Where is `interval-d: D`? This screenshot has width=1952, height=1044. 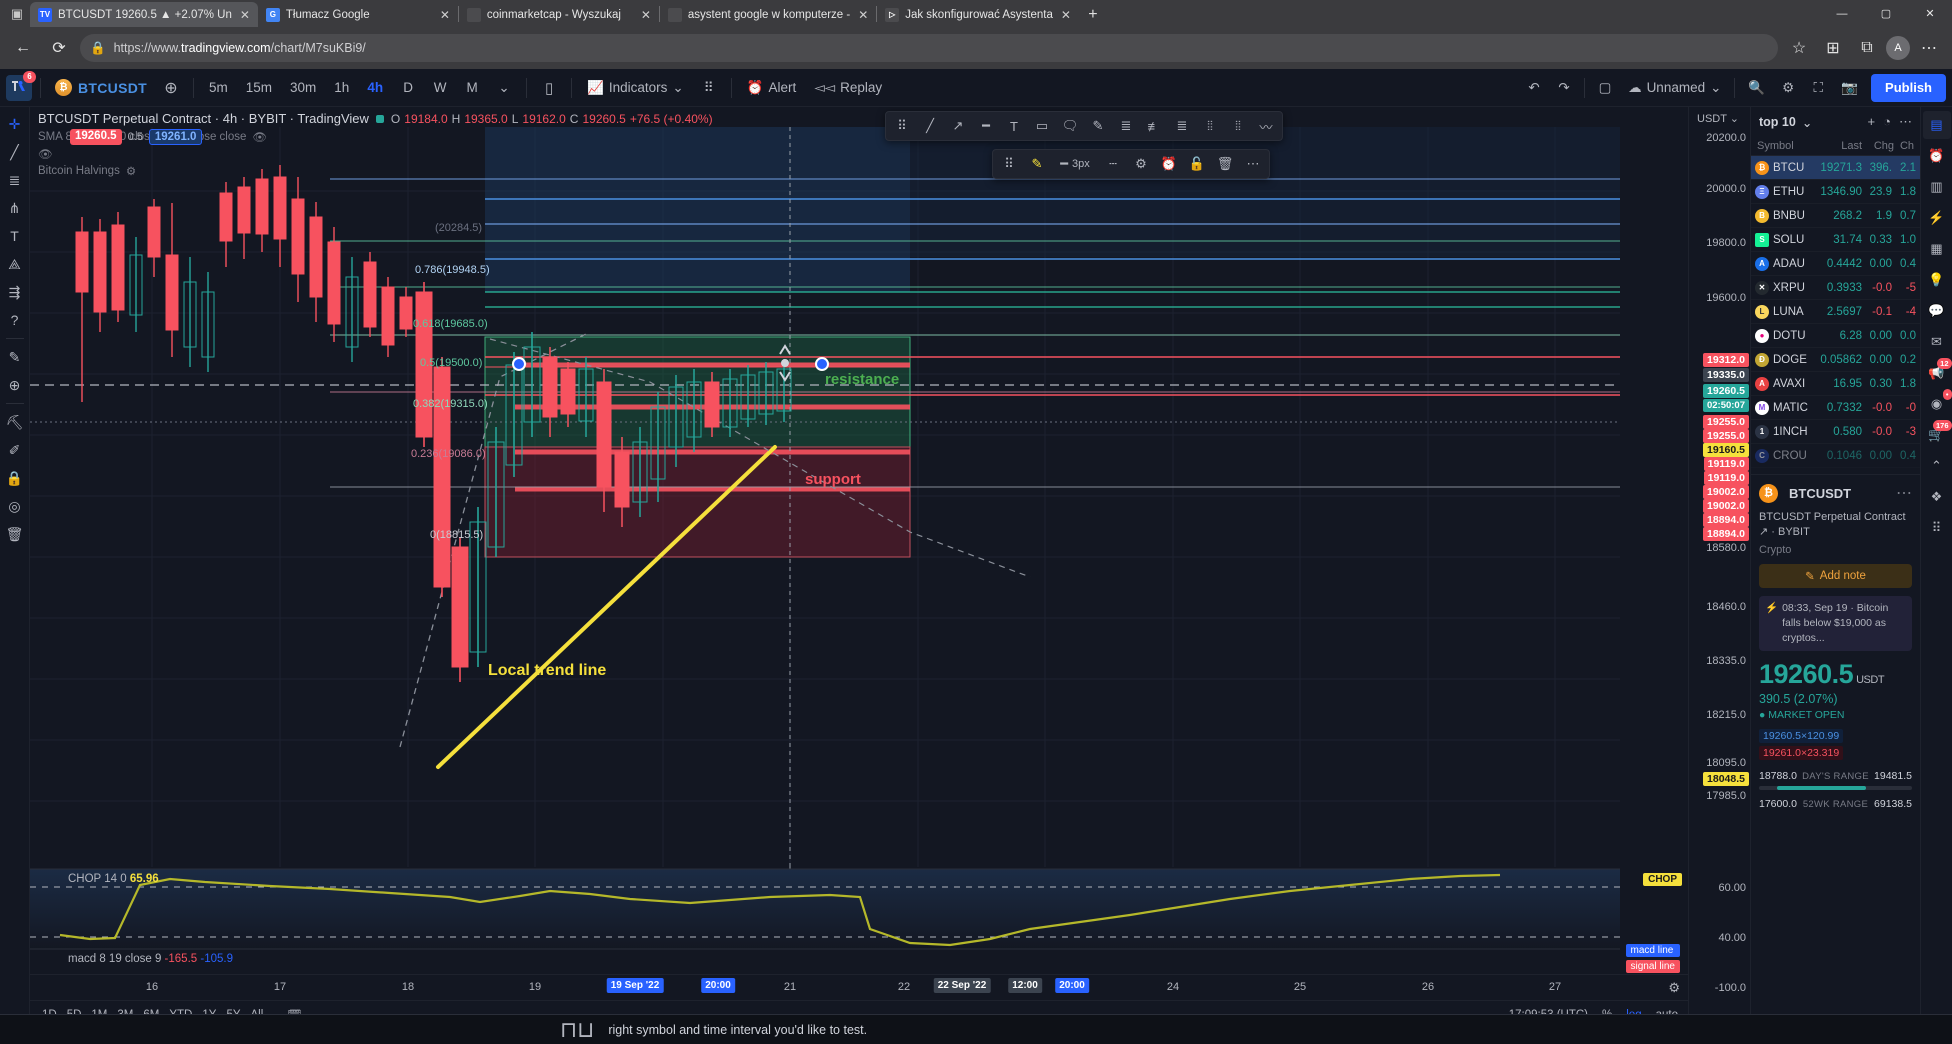
interval-d: D is located at coordinates (408, 88).